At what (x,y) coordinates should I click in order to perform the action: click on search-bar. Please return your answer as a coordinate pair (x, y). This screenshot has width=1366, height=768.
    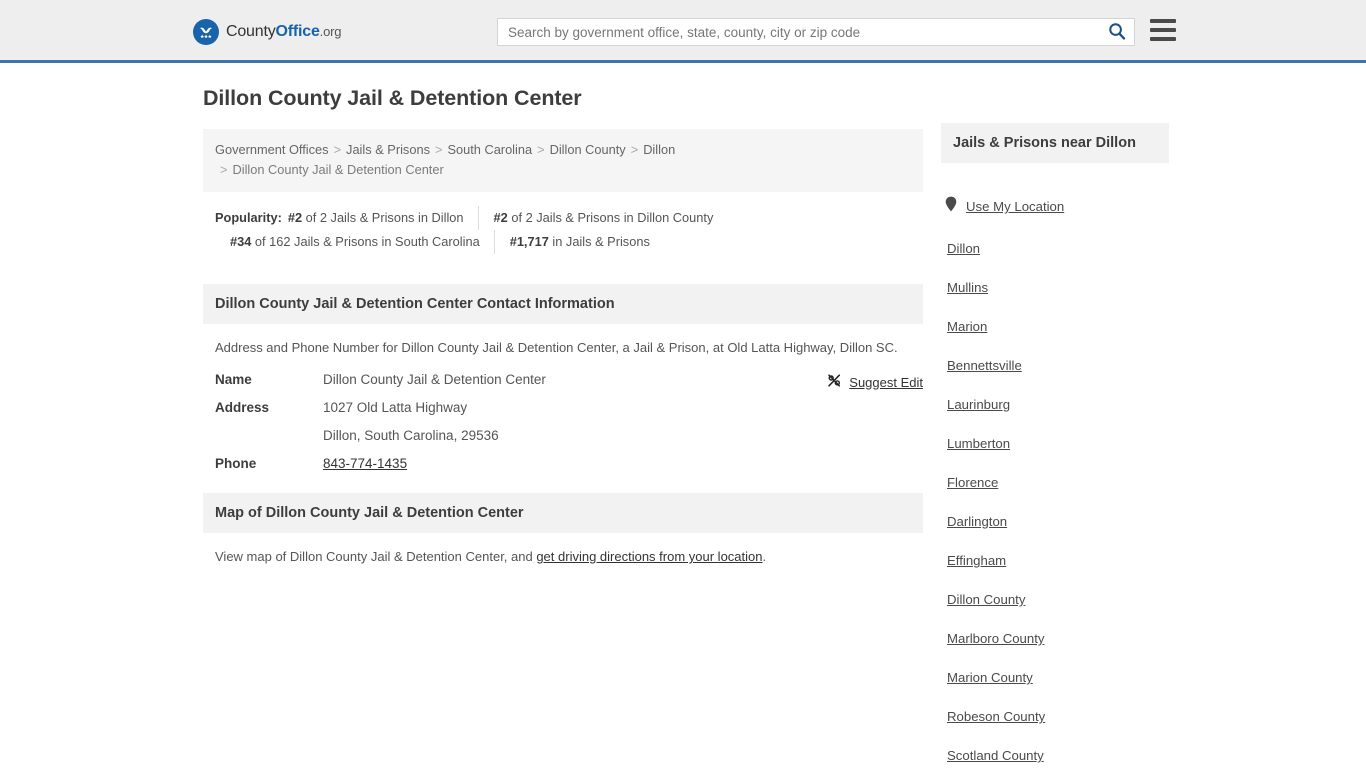
    Looking at the image, I should click on (816, 32).